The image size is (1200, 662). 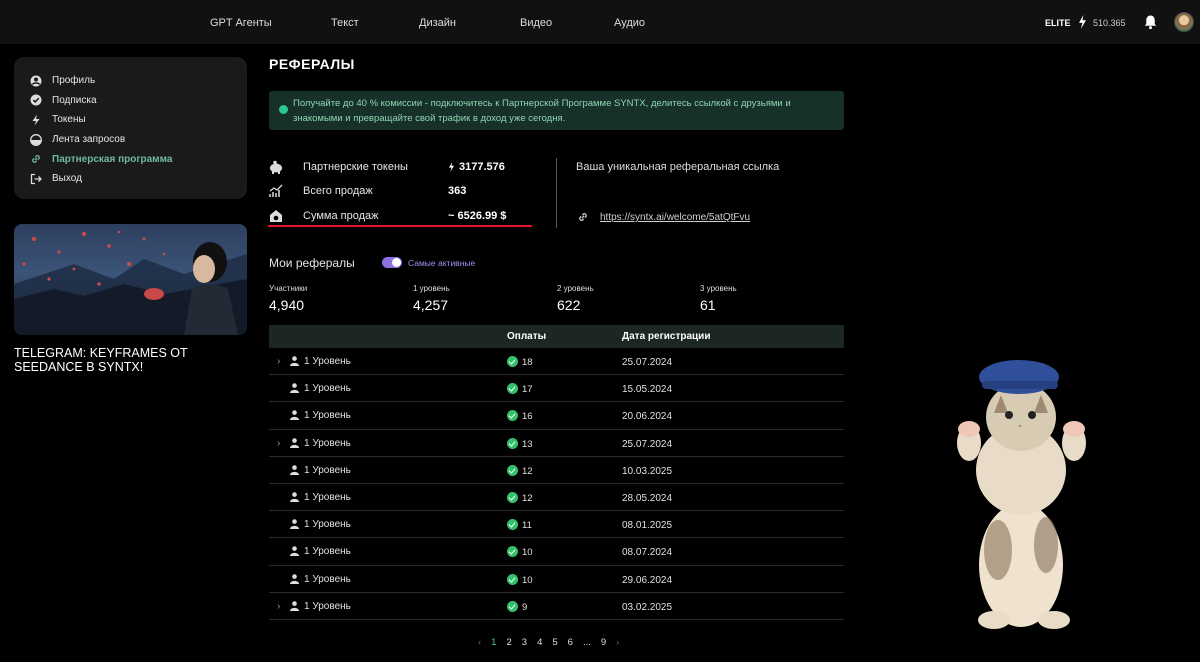 What do you see at coordinates (130, 360) in the screenshot?
I see `promo-title: TELEGRAM: KEYFRAMES ОТ SEEDANCE В SYNTX!` at bounding box center [130, 360].